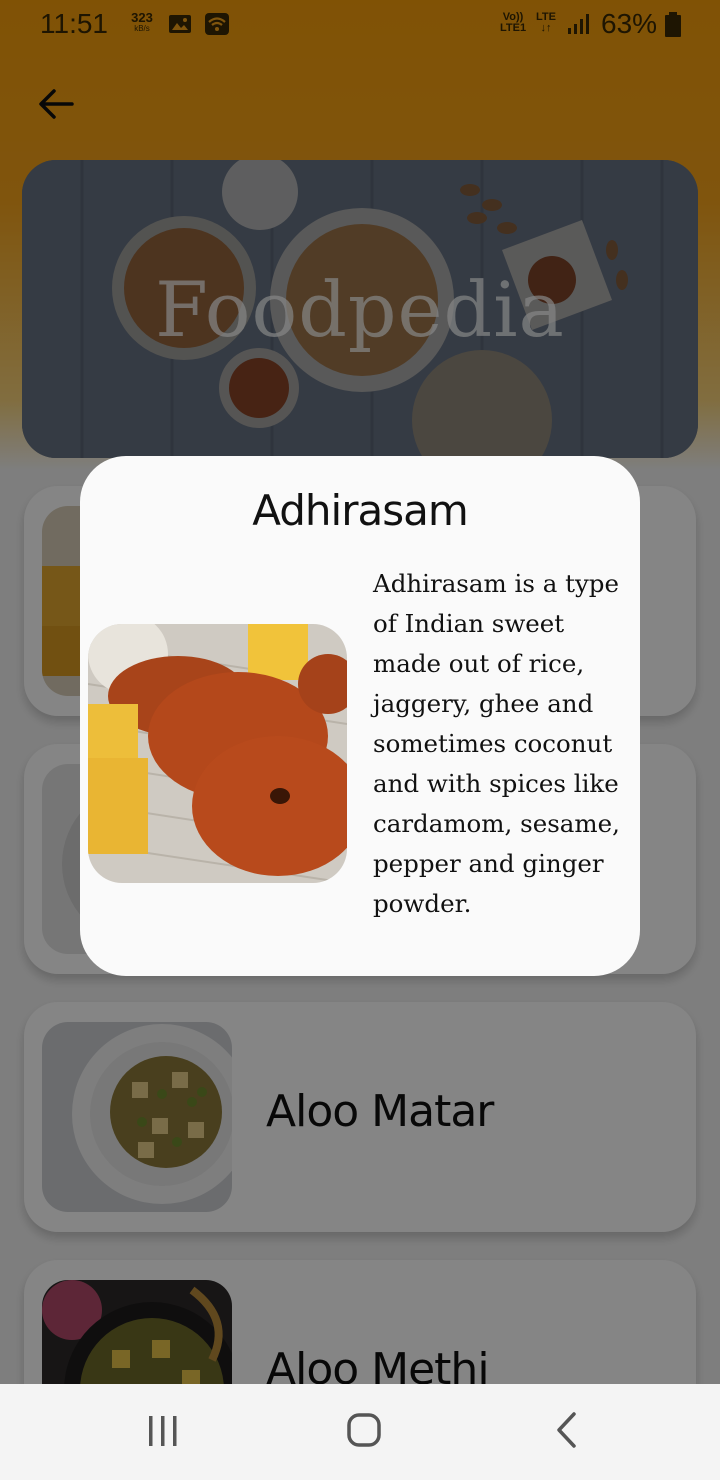 This screenshot has height=1480, width=720. I want to click on chevron-left-icon, so click(566, 1430).